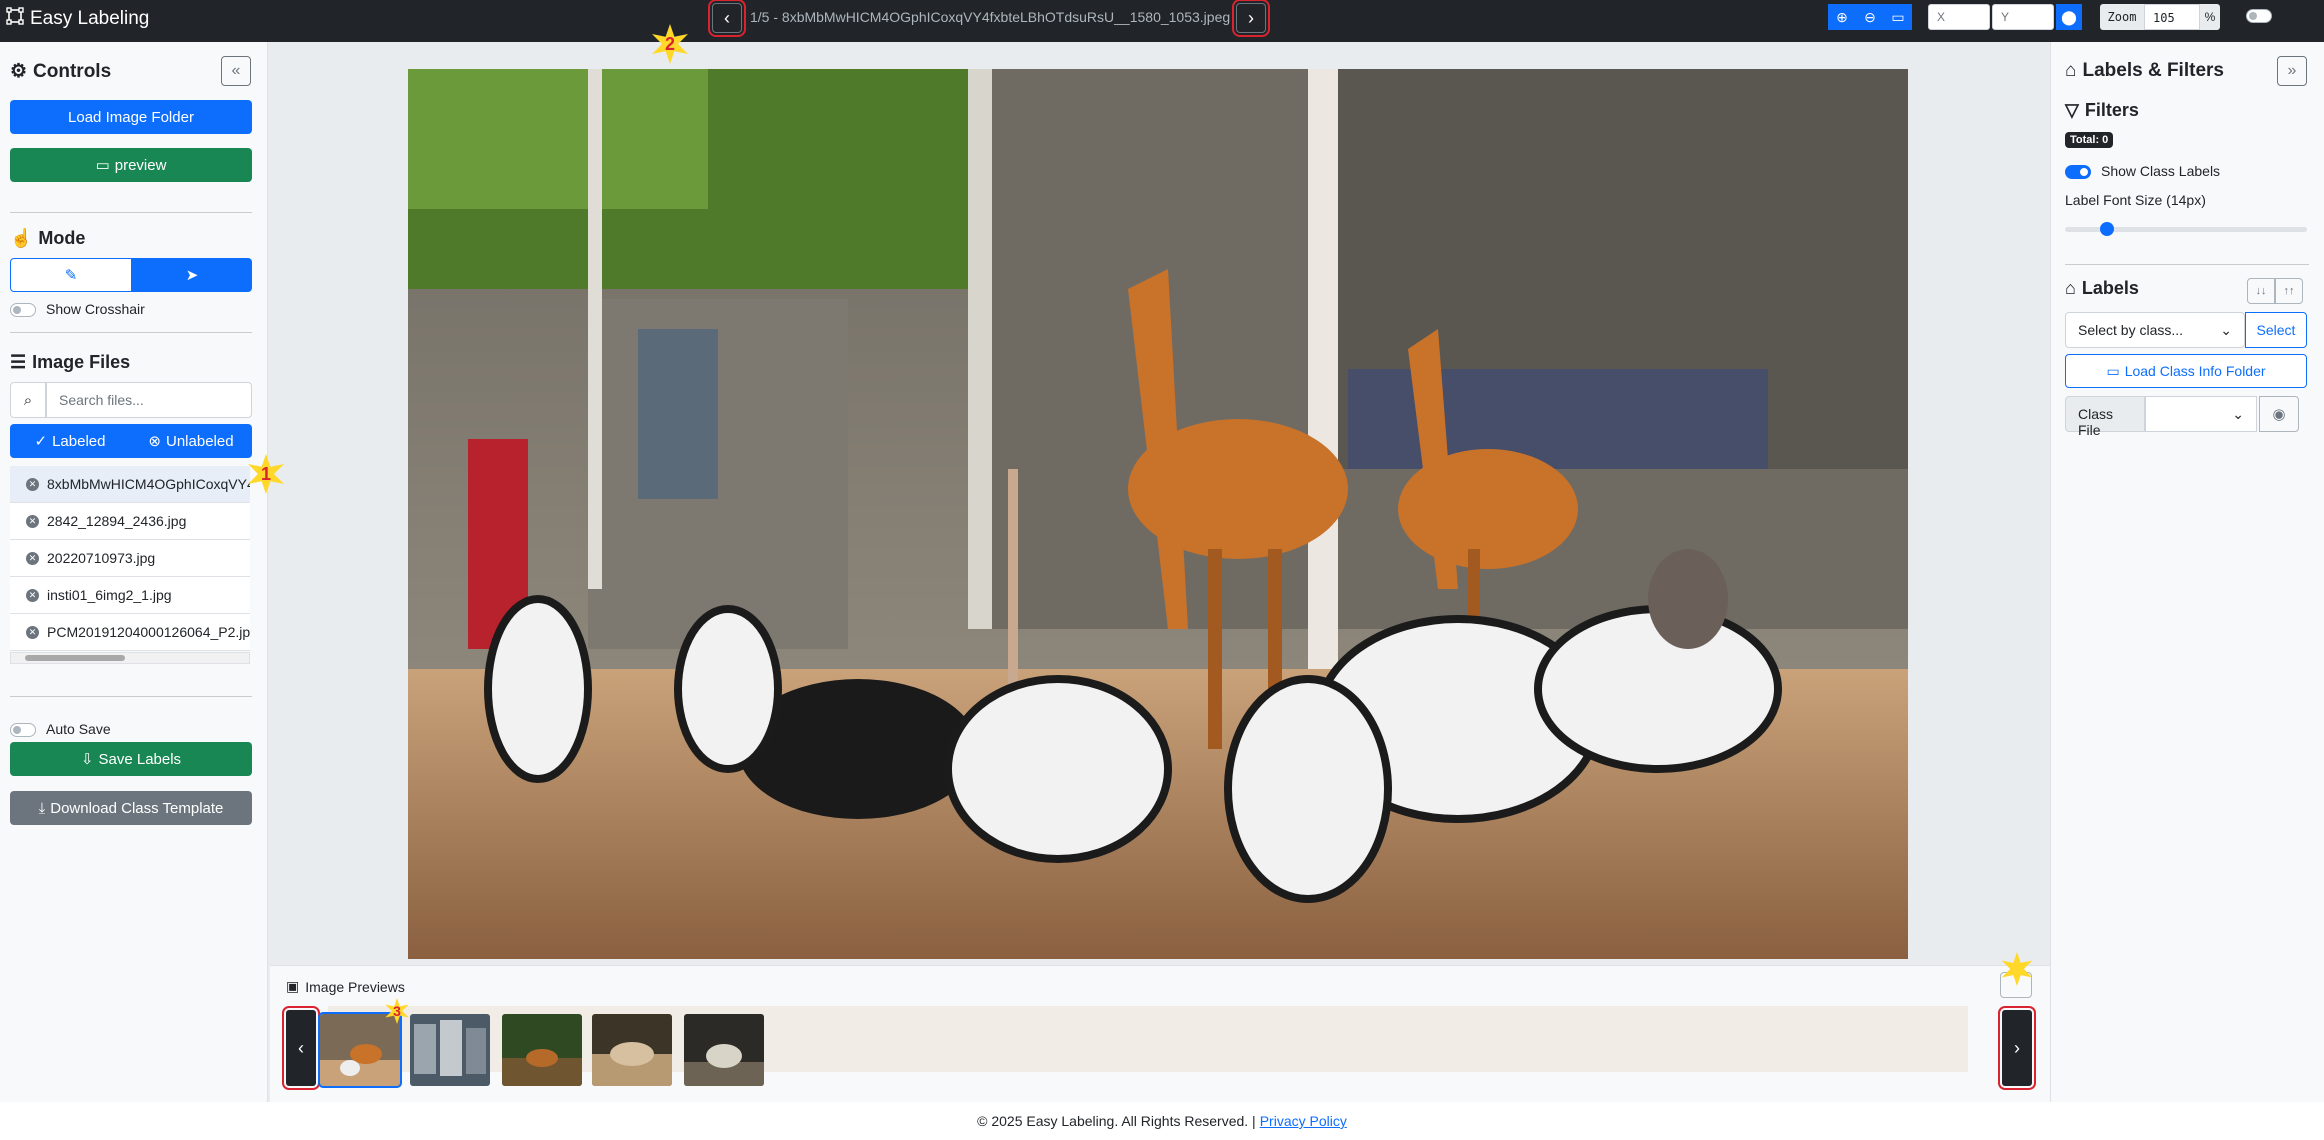 The height and width of the screenshot is (1140, 2324). Describe the element at coordinates (2078, 172) in the screenshot. I see `show-class-labels-toggle` at that location.